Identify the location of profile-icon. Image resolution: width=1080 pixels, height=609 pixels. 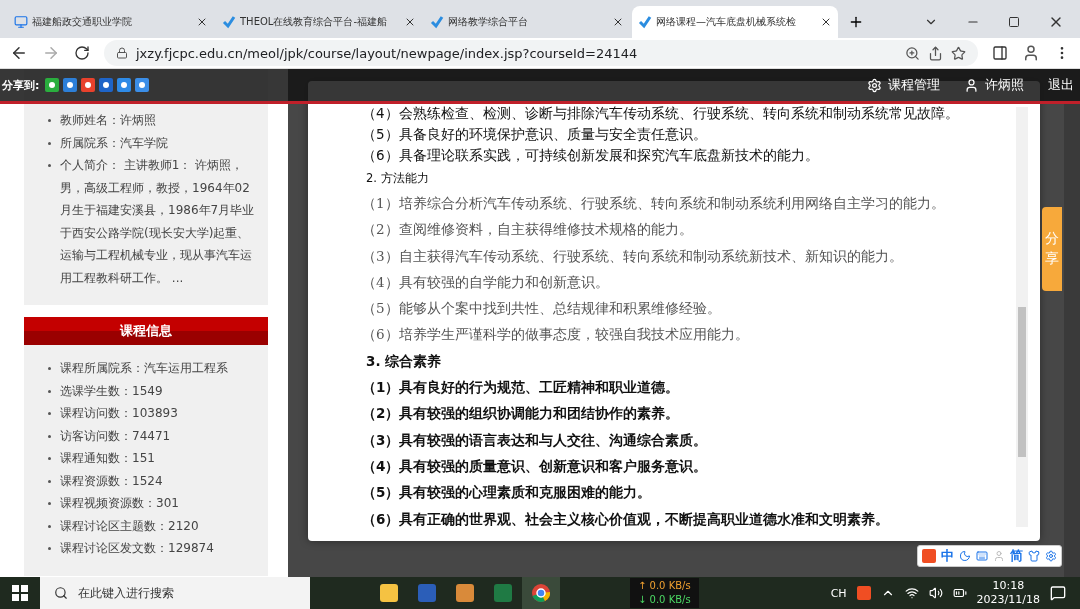
(1031, 53).